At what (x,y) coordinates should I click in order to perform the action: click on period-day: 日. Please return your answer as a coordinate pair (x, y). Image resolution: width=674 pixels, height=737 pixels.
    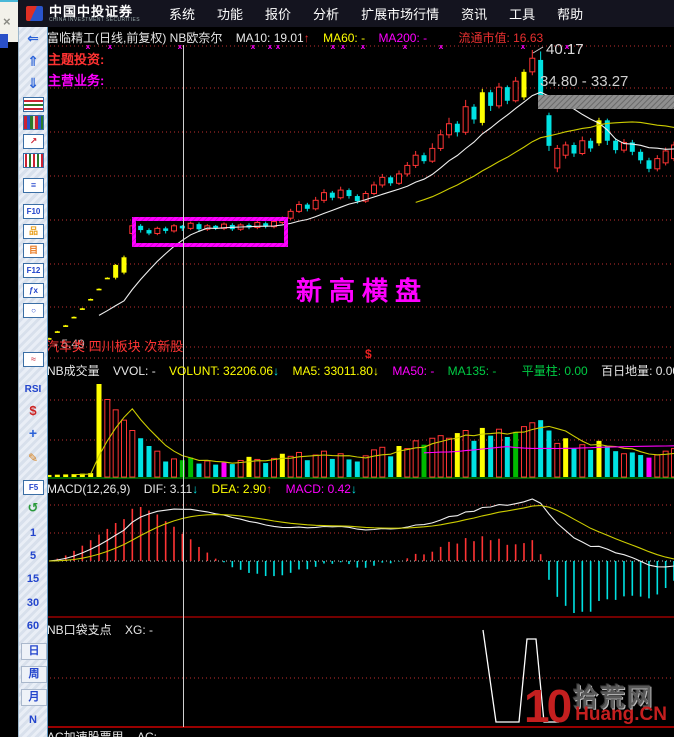
    Looking at the image, I should click on (34, 651).